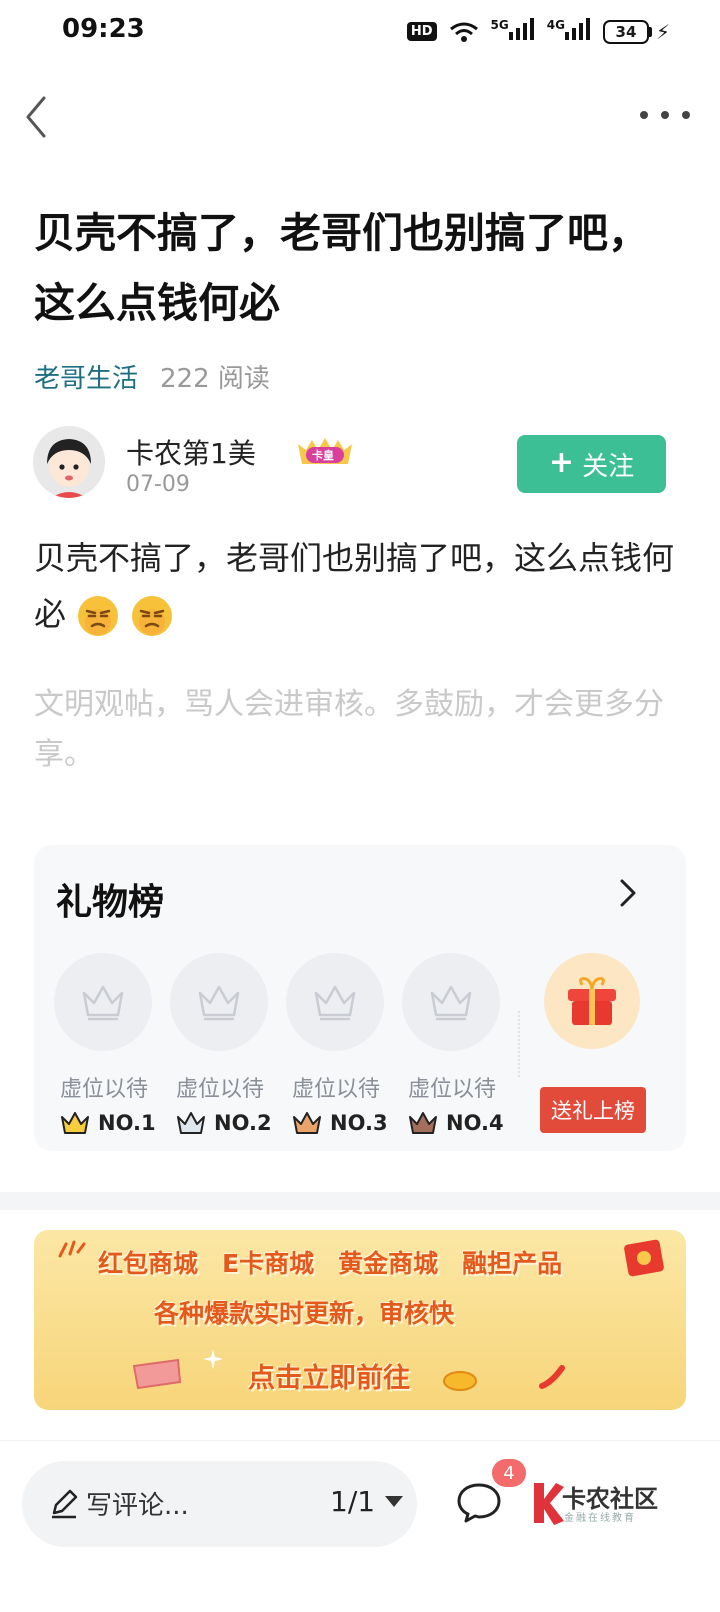 The width and height of the screenshot is (720, 1612). Describe the element at coordinates (460, 1381) in the screenshot. I see `coin-icon` at that location.